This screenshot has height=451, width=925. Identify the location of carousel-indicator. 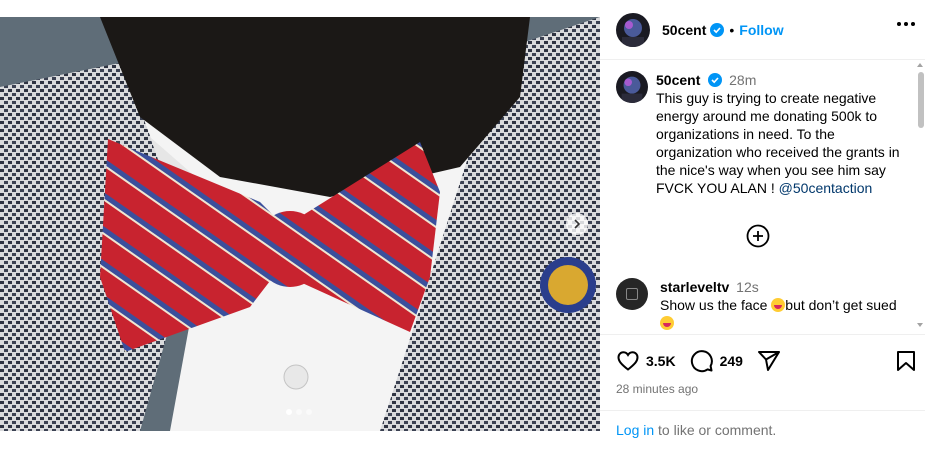
(299, 412).